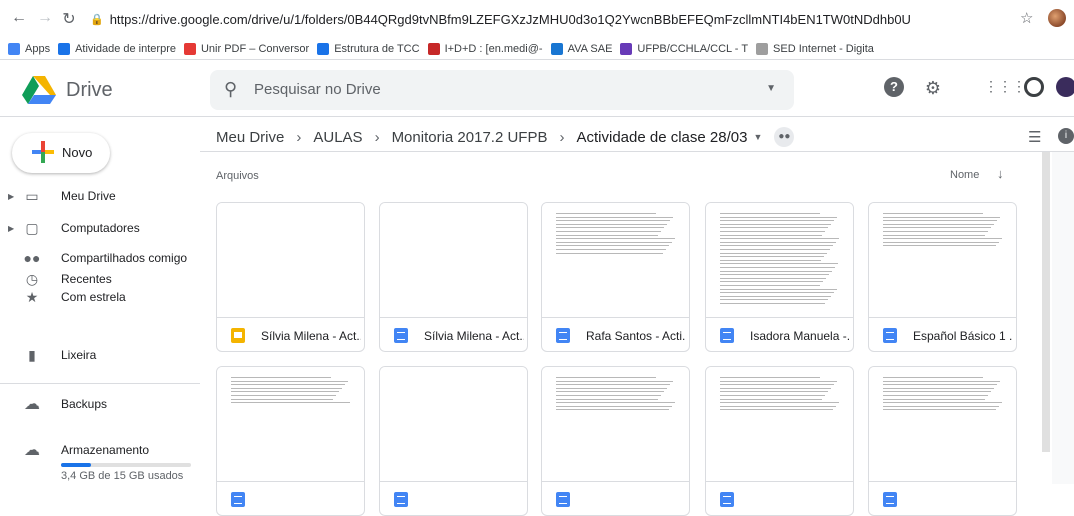 This screenshot has width=1074, height=516. What do you see at coordinates (964, 175) in the screenshot?
I see `sort-by-name: Nome` at bounding box center [964, 175].